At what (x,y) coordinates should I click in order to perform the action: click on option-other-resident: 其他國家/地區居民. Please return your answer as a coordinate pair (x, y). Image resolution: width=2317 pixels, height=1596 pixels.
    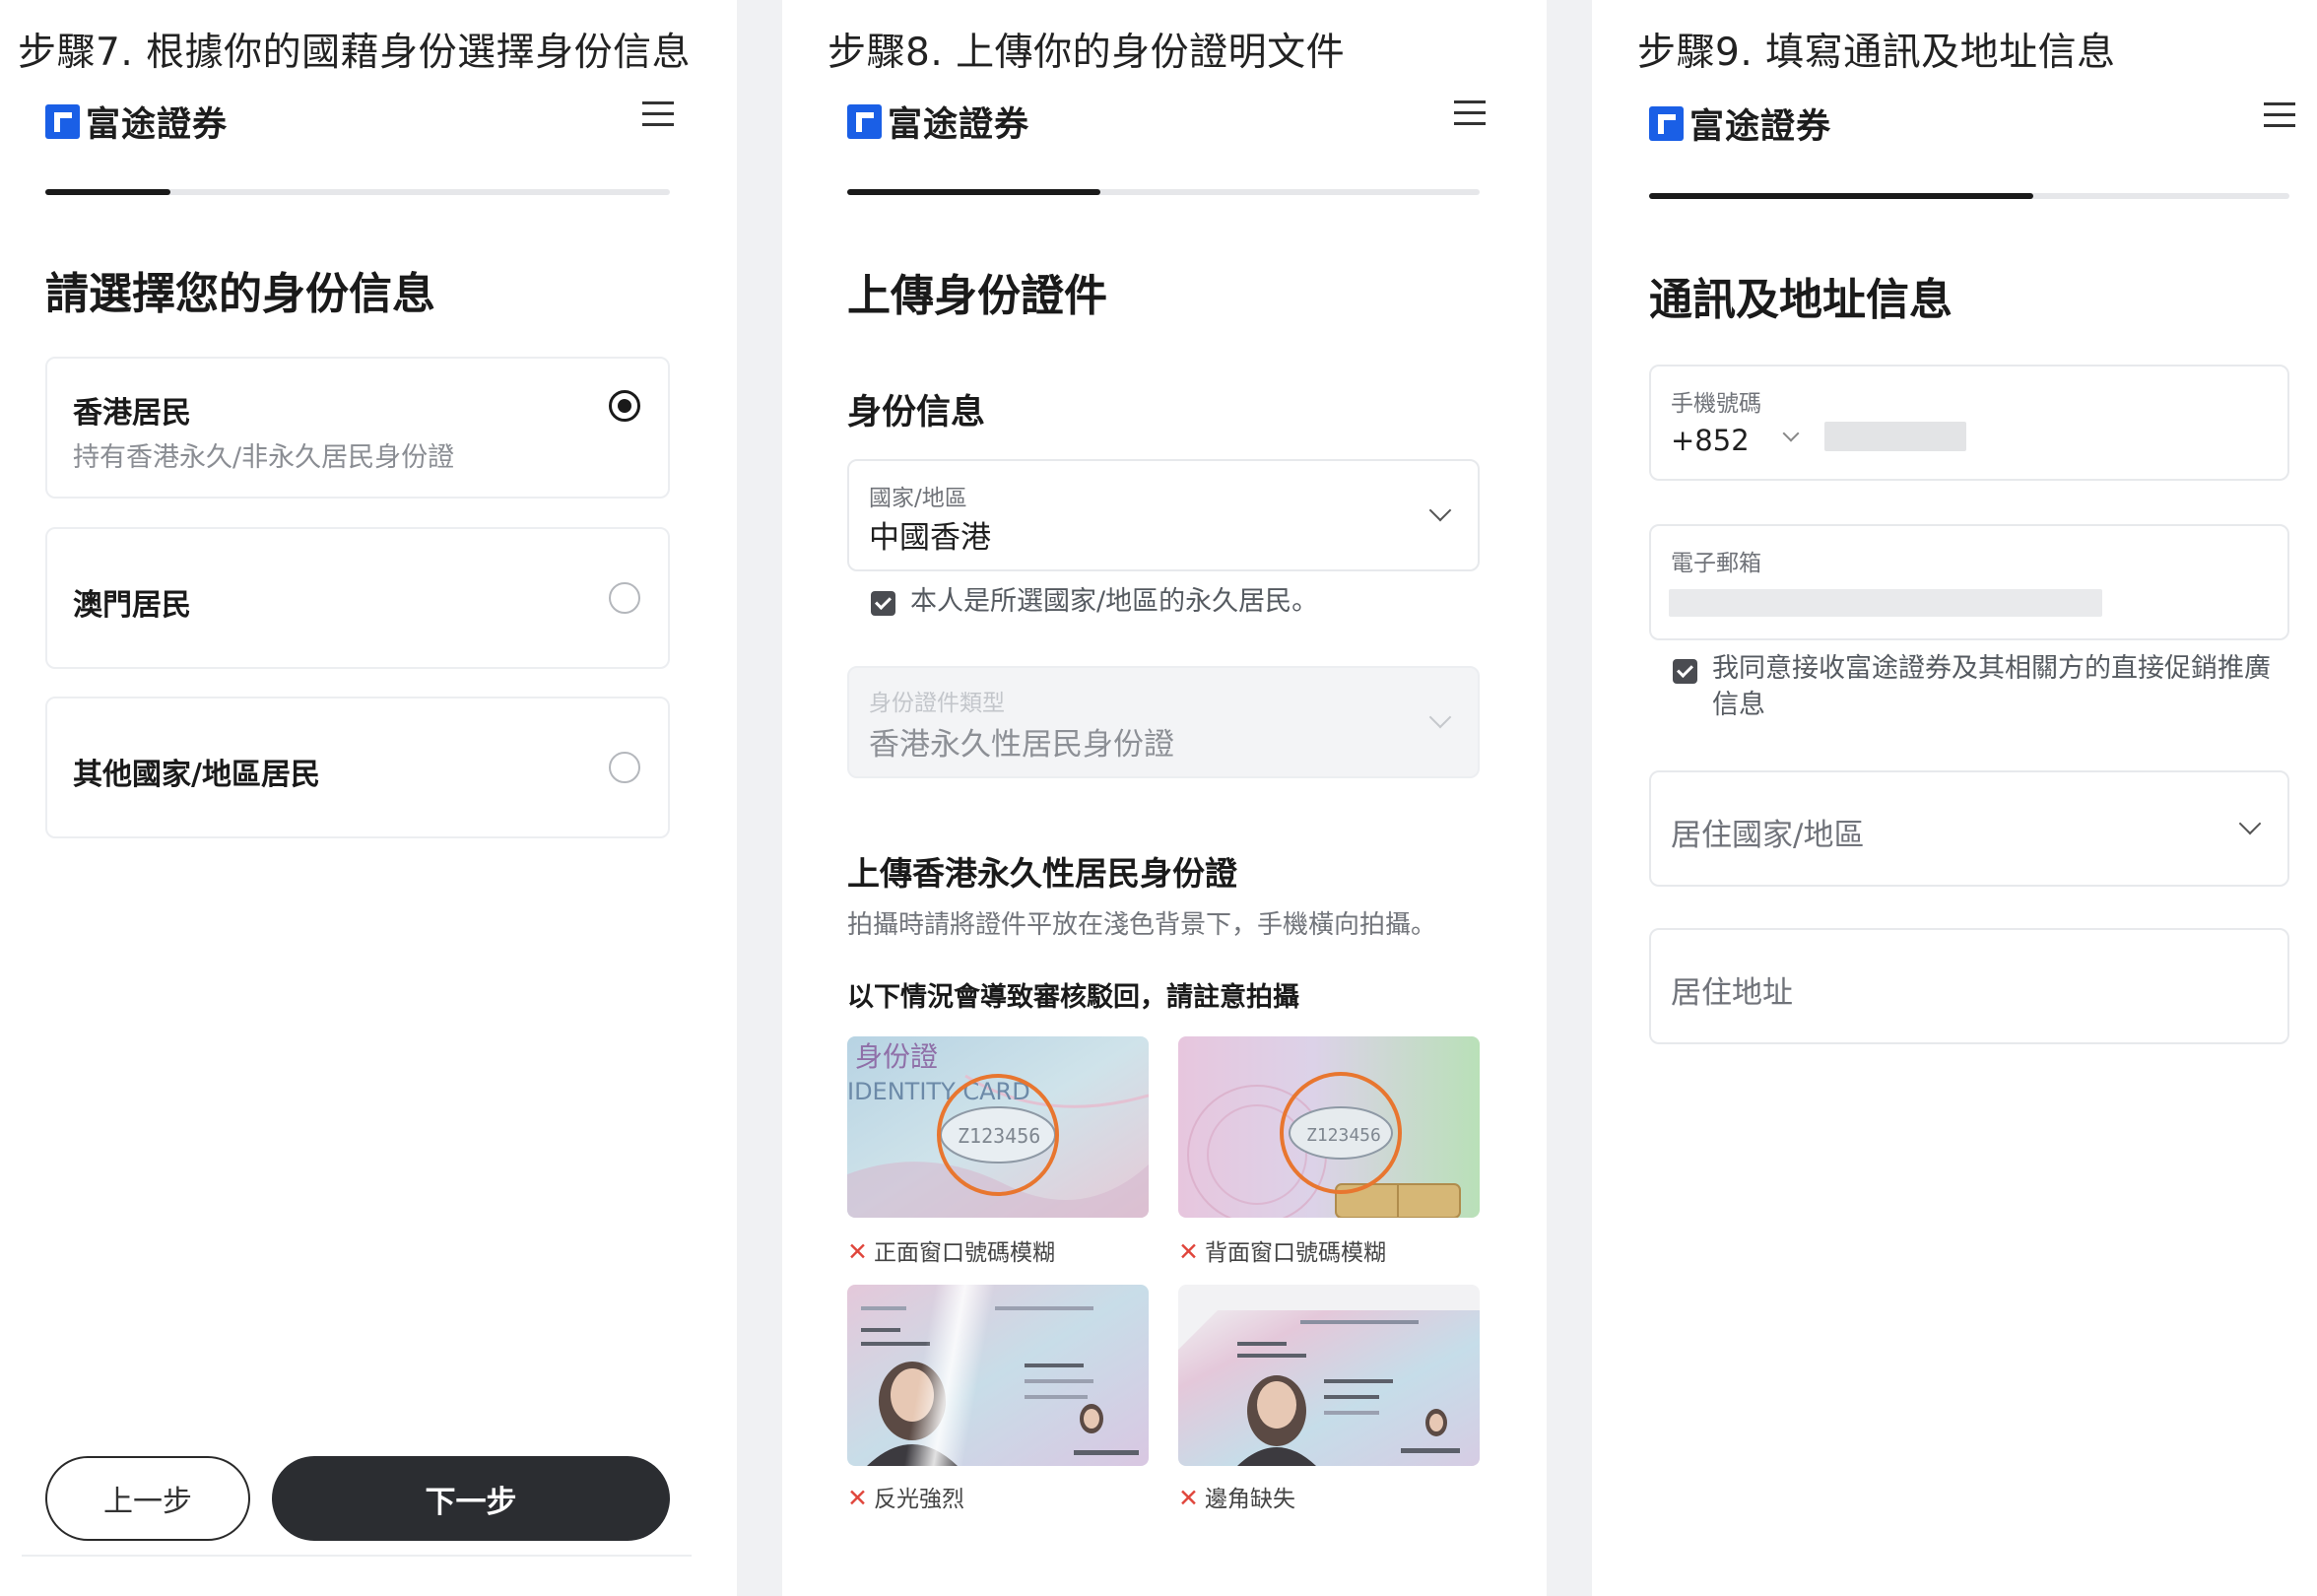
    Looking at the image, I should click on (357, 768).